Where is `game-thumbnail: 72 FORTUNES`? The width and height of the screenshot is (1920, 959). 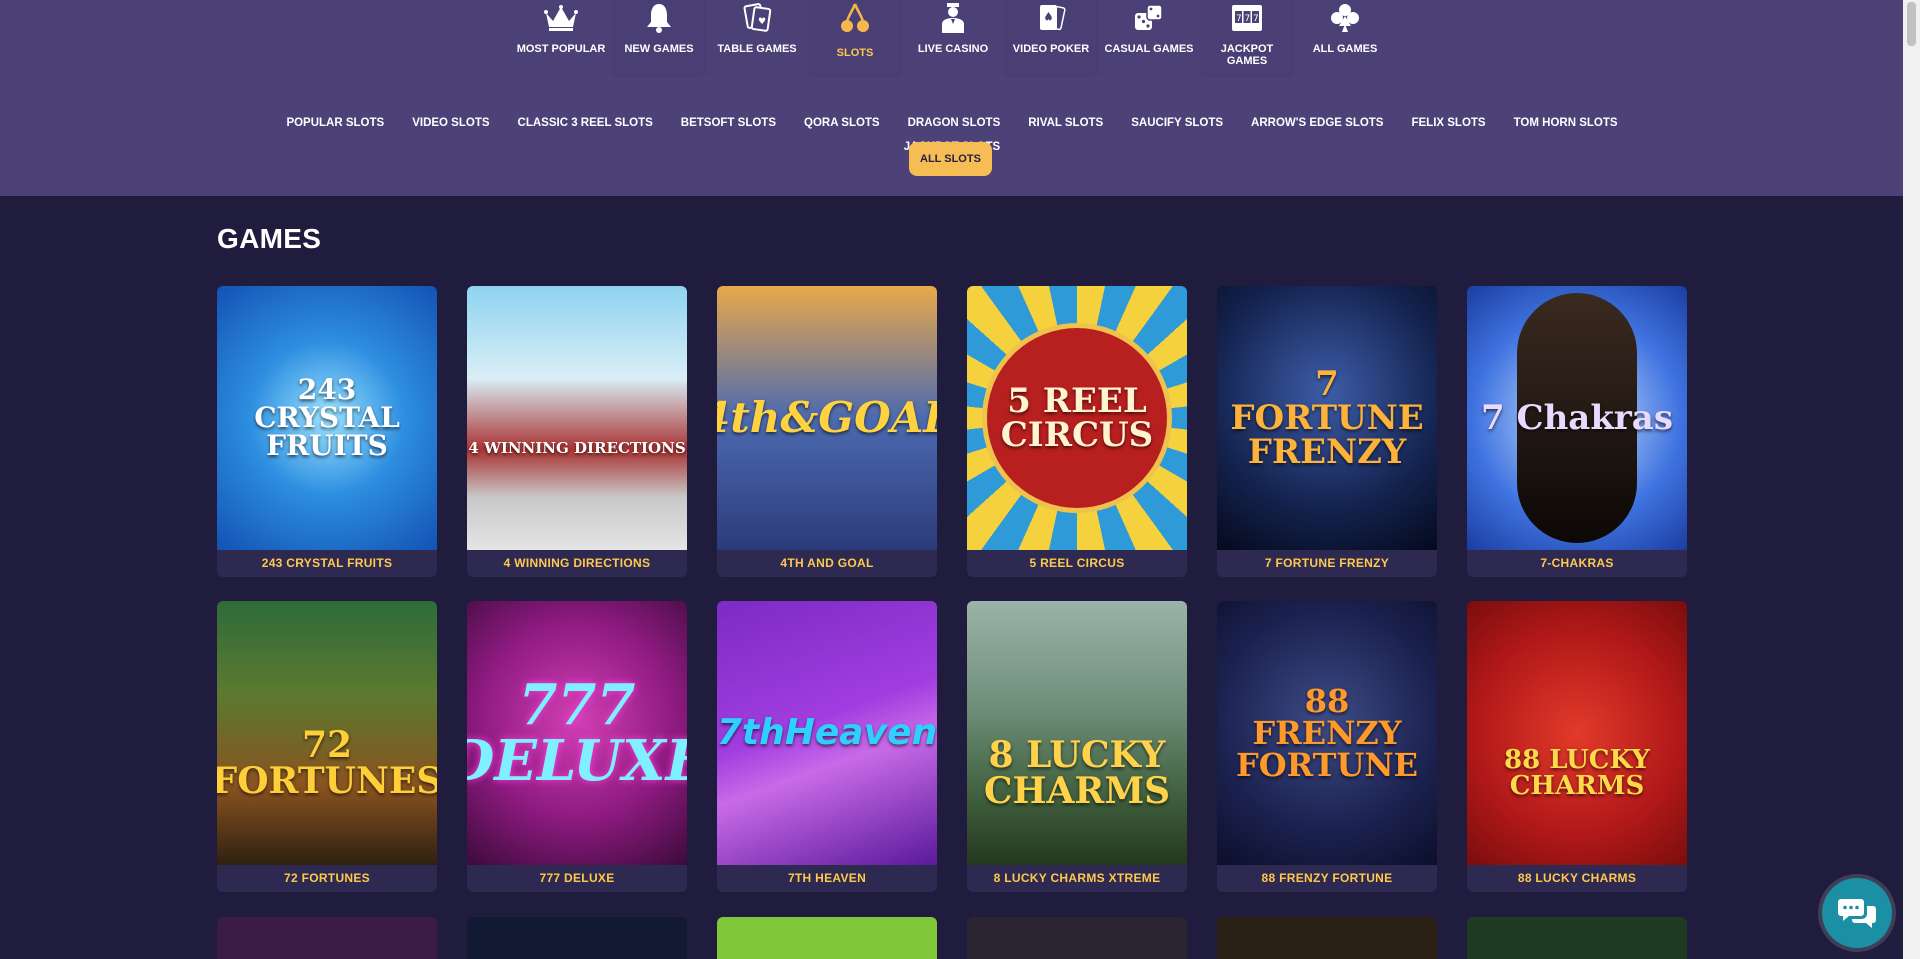 game-thumbnail: 72 FORTUNES is located at coordinates (327, 733).